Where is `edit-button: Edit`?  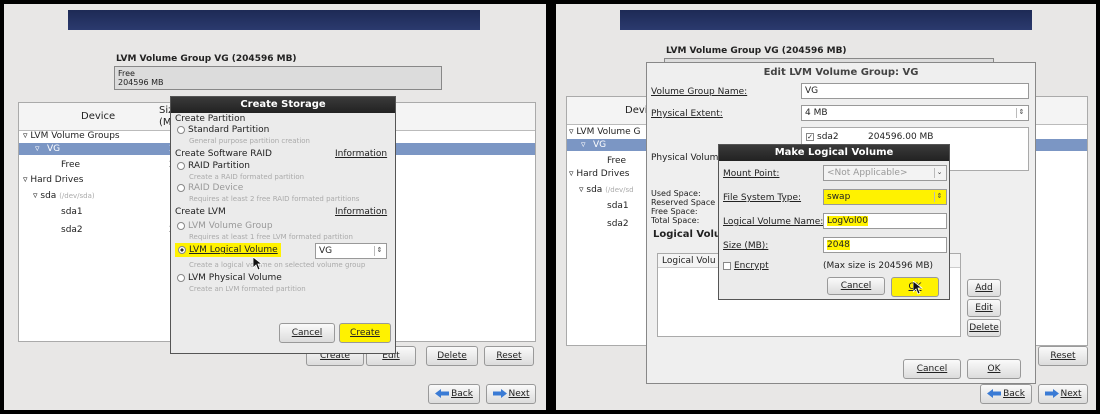
edit-button: Edit is located at coordinates (984, 308).